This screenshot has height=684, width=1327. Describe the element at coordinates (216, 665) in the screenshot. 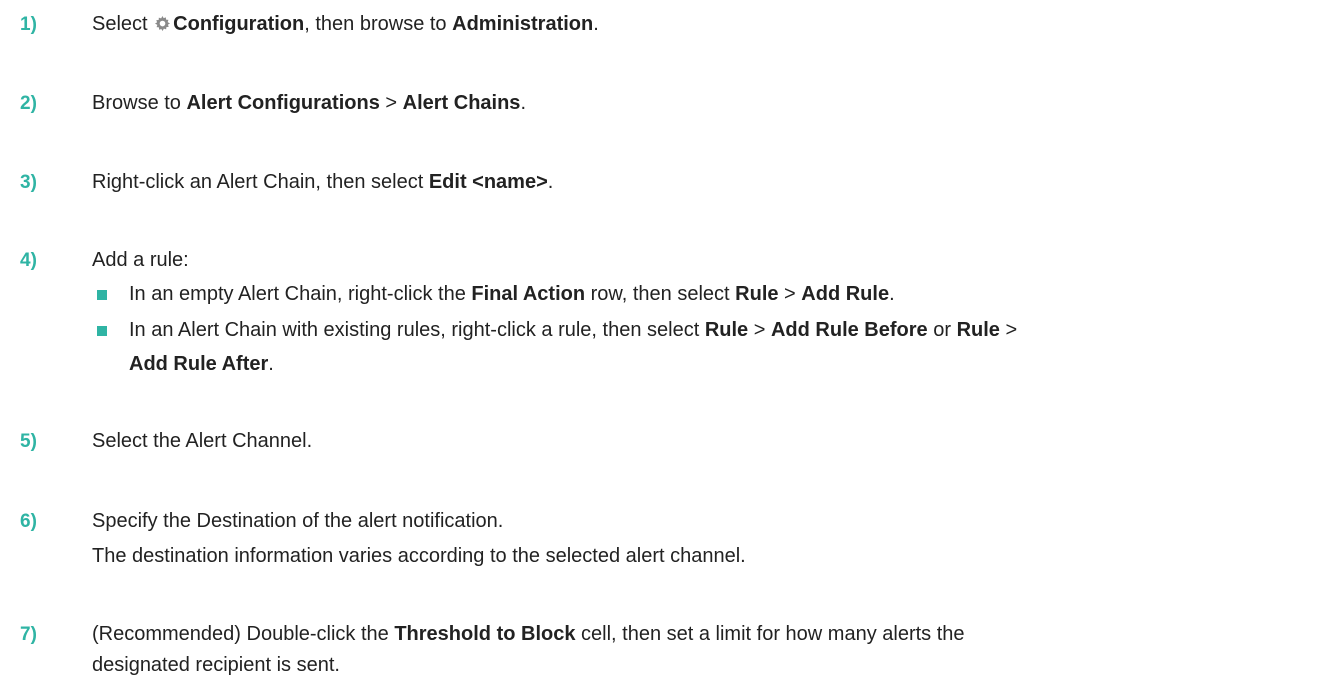

I see `step-text-continued: designated recipient is sent.` at that location.